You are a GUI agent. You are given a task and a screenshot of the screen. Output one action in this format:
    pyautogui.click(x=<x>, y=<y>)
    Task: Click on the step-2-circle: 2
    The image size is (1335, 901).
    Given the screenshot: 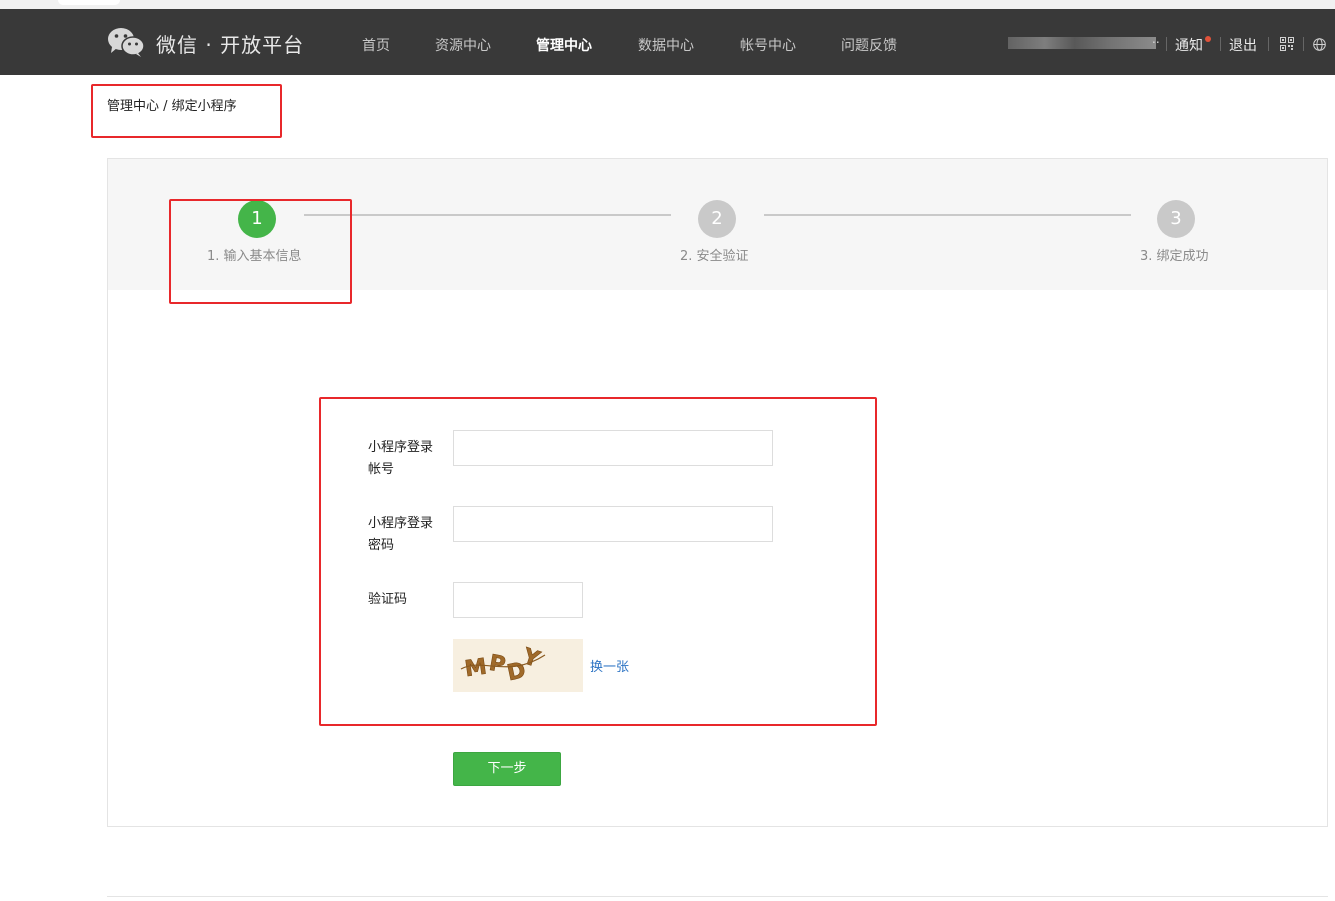 What is the action you would take?
    pyautogui.click(x=717, y=219)
    